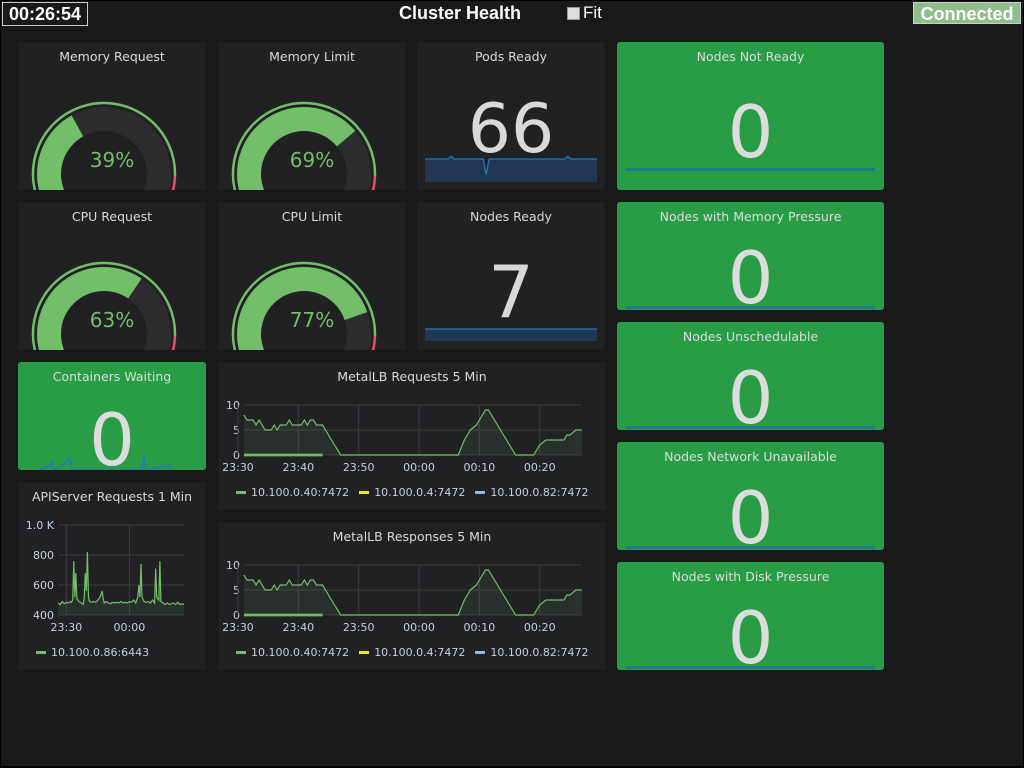 The width and height of the screenshot is (1024, 768). What do you see at coordinates (43, 585) in the screenshot?
I see `y-tick-label: 600` at bounding box center [43, 585].